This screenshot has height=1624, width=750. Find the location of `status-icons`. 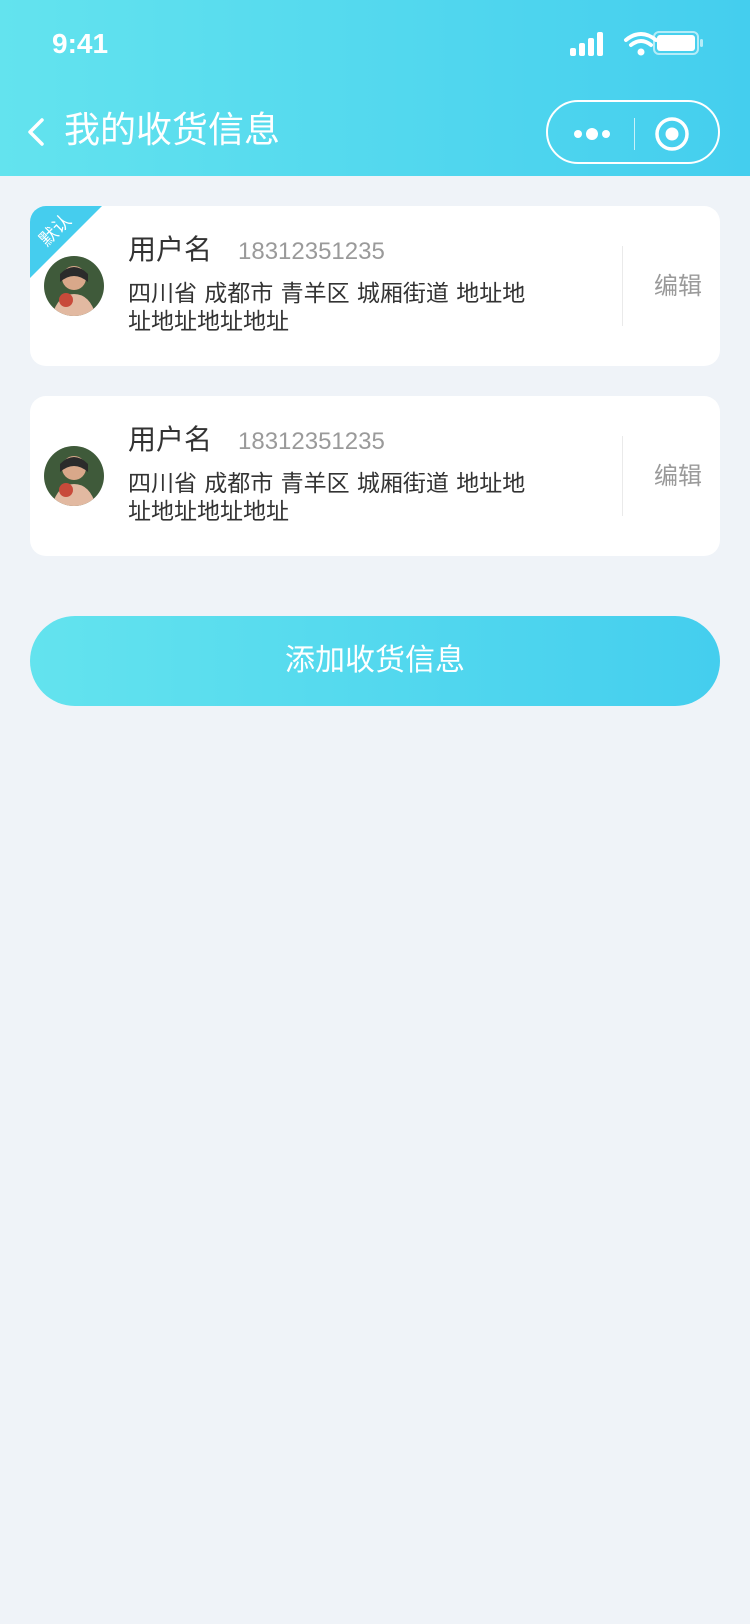

status-icons is located at coordinates (637, 44).